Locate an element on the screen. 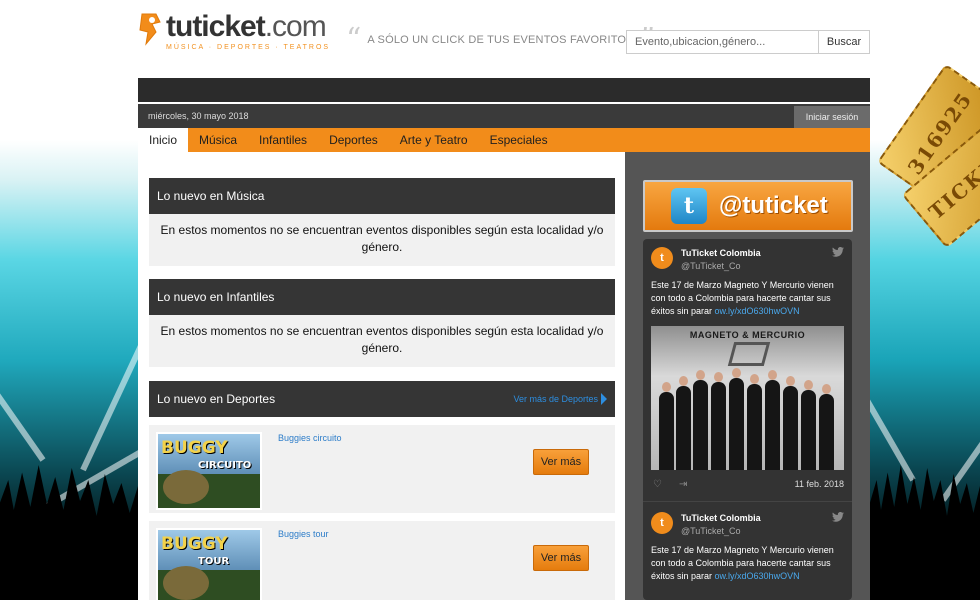 This screenshot has width=980, height=600. more-deportes-link: Ver más de Deportes is located at coordinates (560, 399).